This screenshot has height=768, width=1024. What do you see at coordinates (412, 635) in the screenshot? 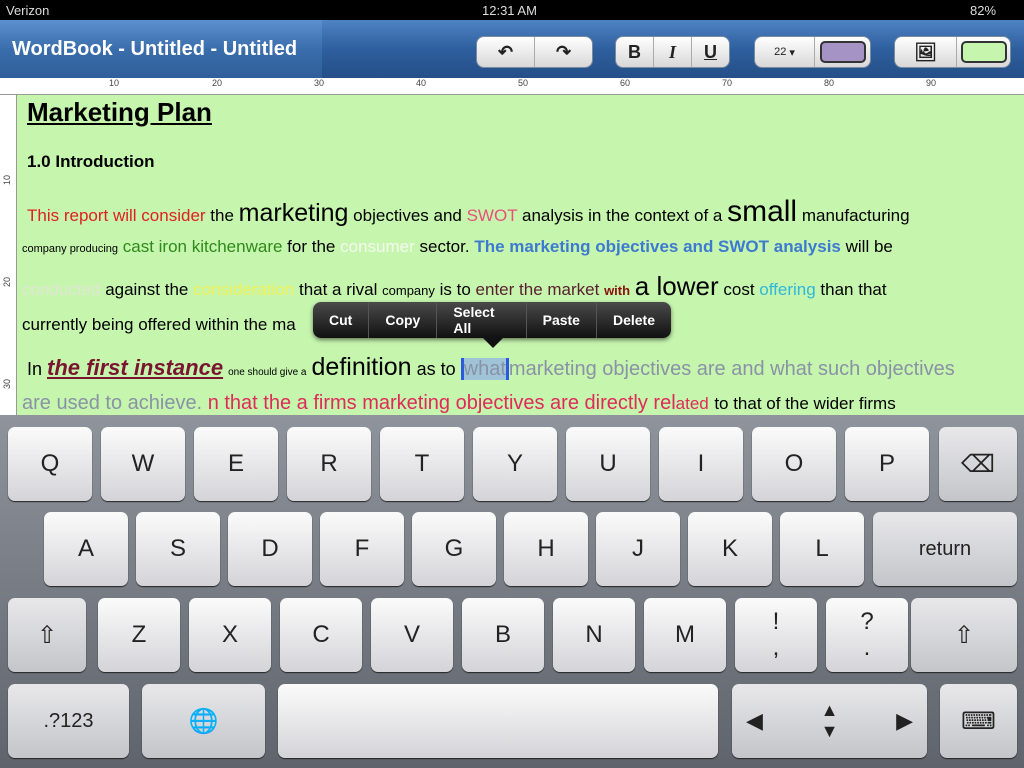
I see `key-v: V` at bounding box center [412, 635].